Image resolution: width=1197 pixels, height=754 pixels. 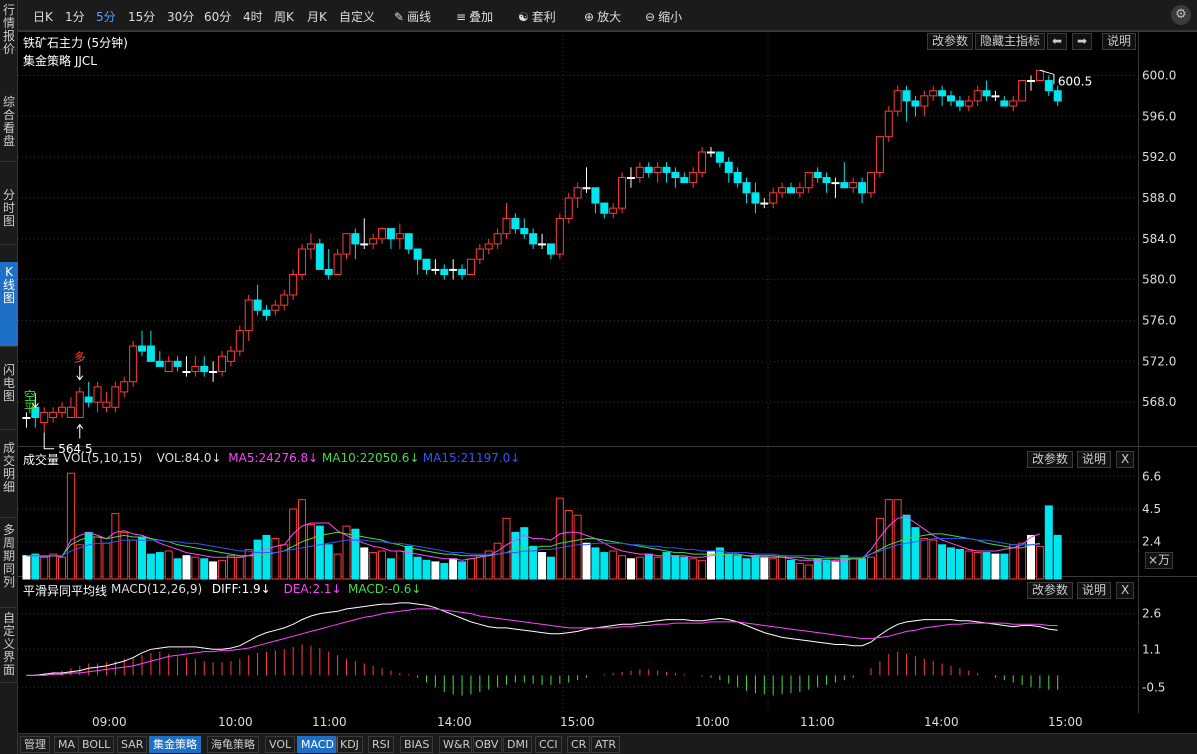 I want to click on period-tab-4: 30分, so click(x=180, y=16).